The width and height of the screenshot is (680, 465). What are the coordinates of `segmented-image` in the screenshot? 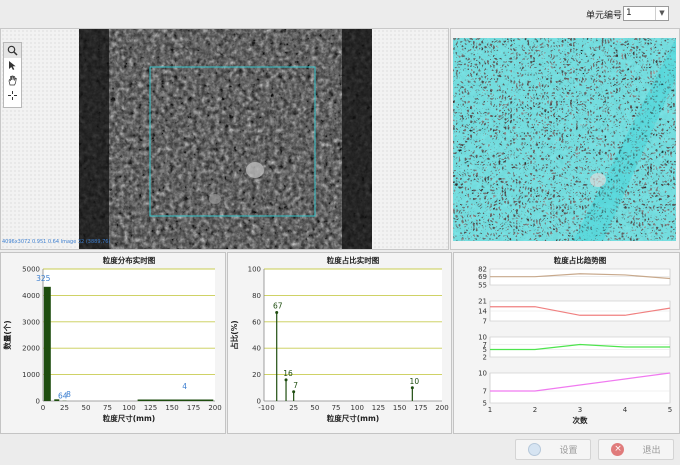 It's located at (564, 139).